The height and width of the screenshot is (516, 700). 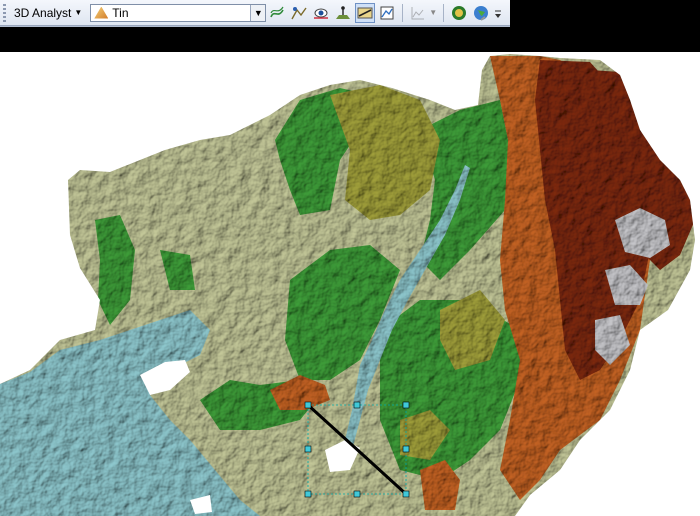 I want to click on arcscene-button, so click(x=459, y=13).